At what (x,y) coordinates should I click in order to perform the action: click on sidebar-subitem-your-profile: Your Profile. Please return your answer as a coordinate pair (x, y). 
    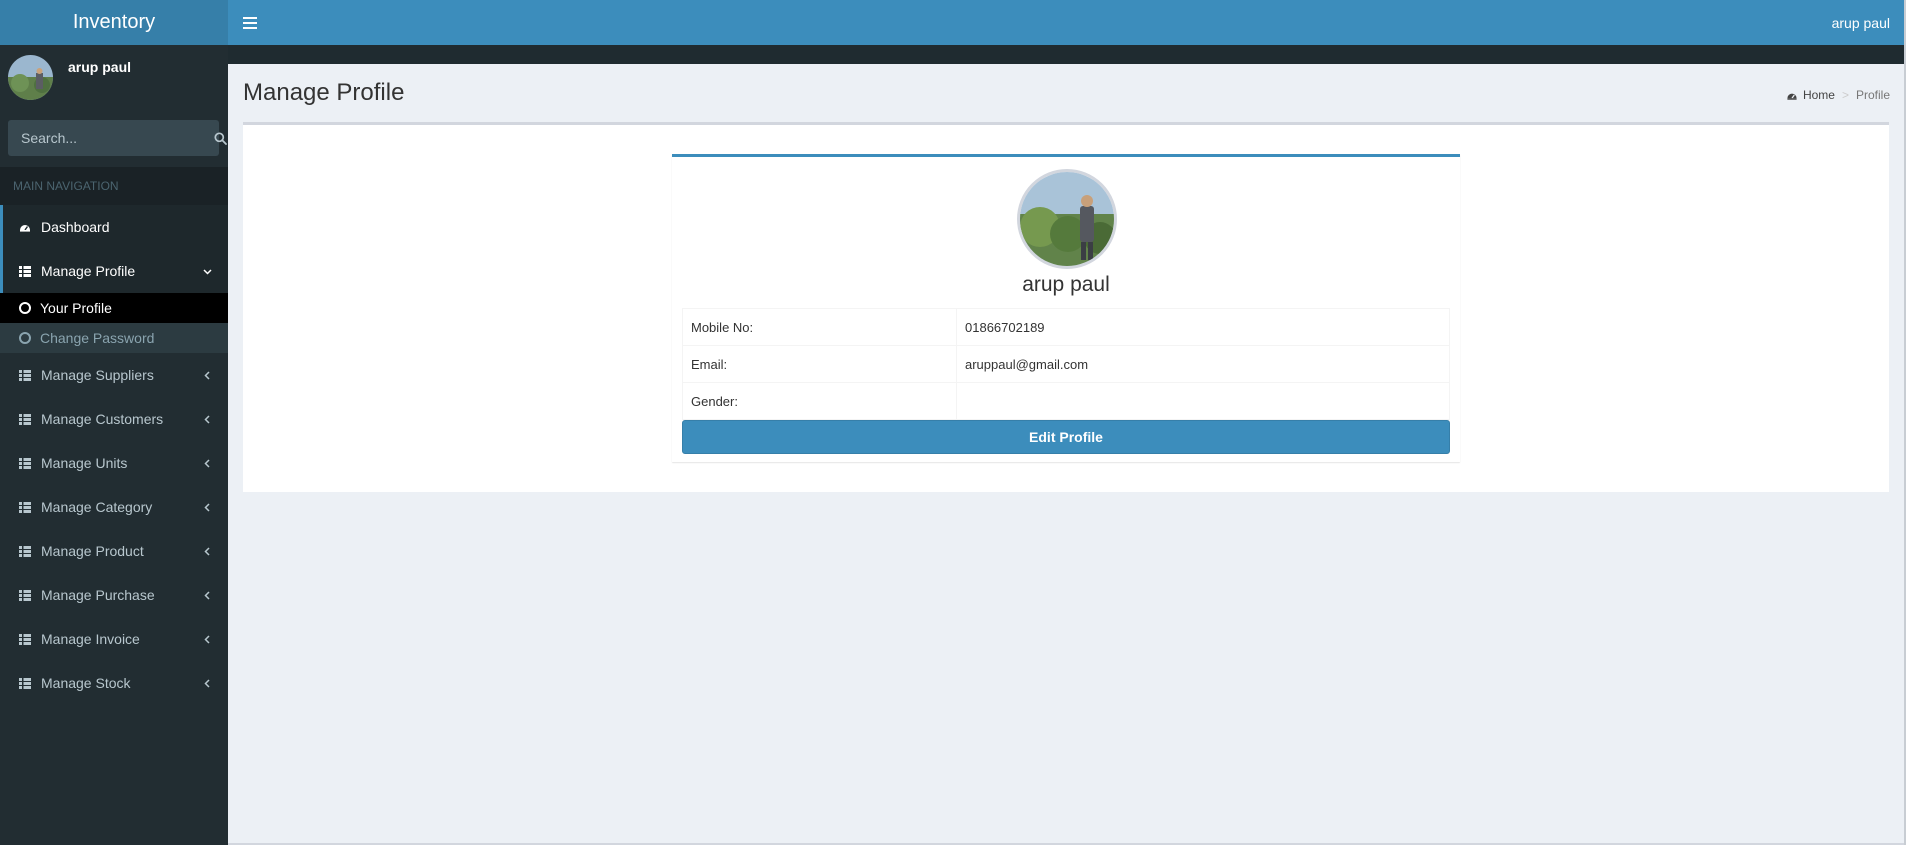
    Looking at the image, I should click on (114, 308).